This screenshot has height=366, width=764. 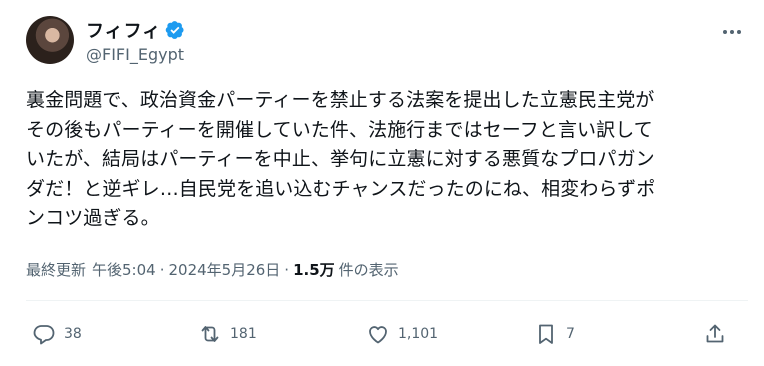 I want to click on display-name: フィフィ, so click(x=123, y=30).